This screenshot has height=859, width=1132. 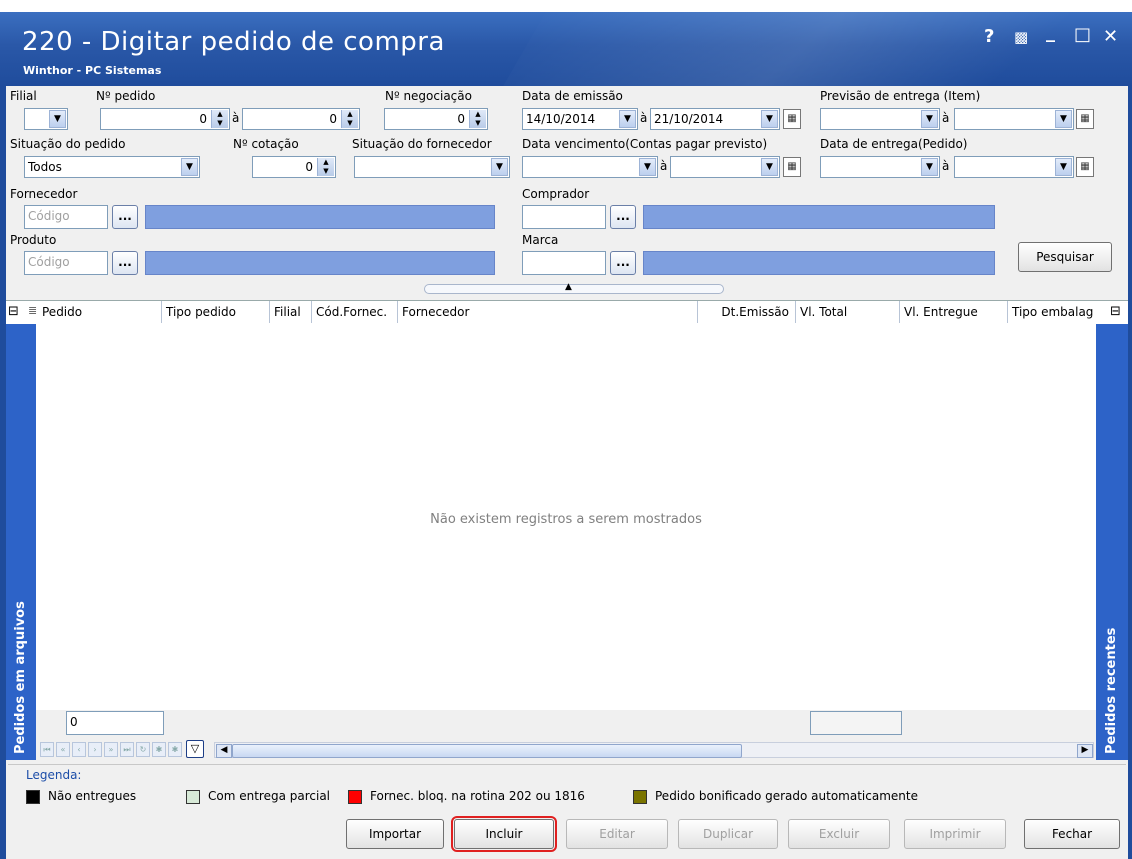 I want to click on window-subtitle: Winthor - PC Sistemas, so click(x=92, y=70).